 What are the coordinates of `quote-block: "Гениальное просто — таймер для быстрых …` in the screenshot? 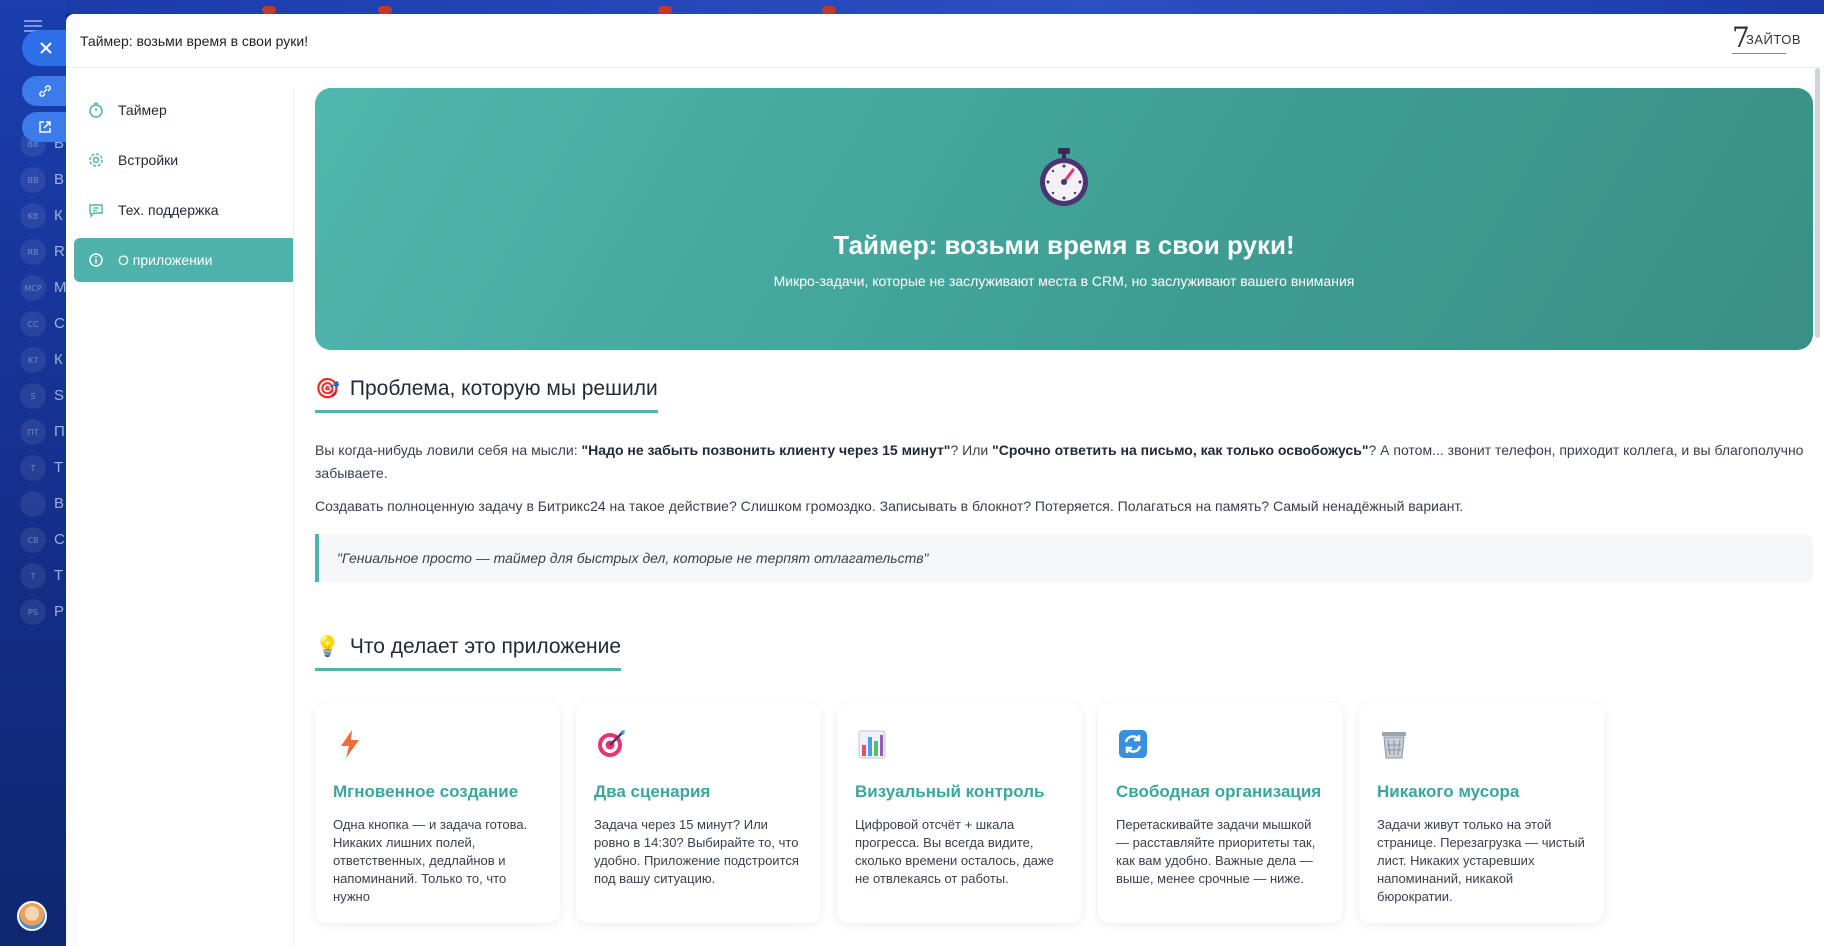 It's located at (1064, 558).